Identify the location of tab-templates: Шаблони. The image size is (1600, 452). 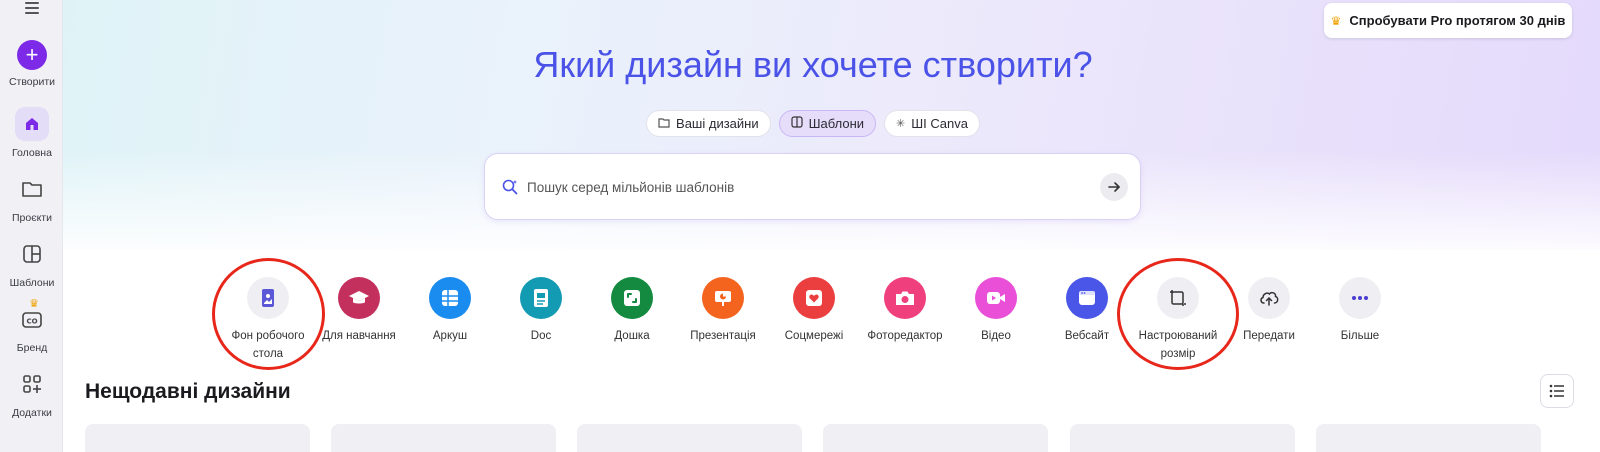
(827, 123).